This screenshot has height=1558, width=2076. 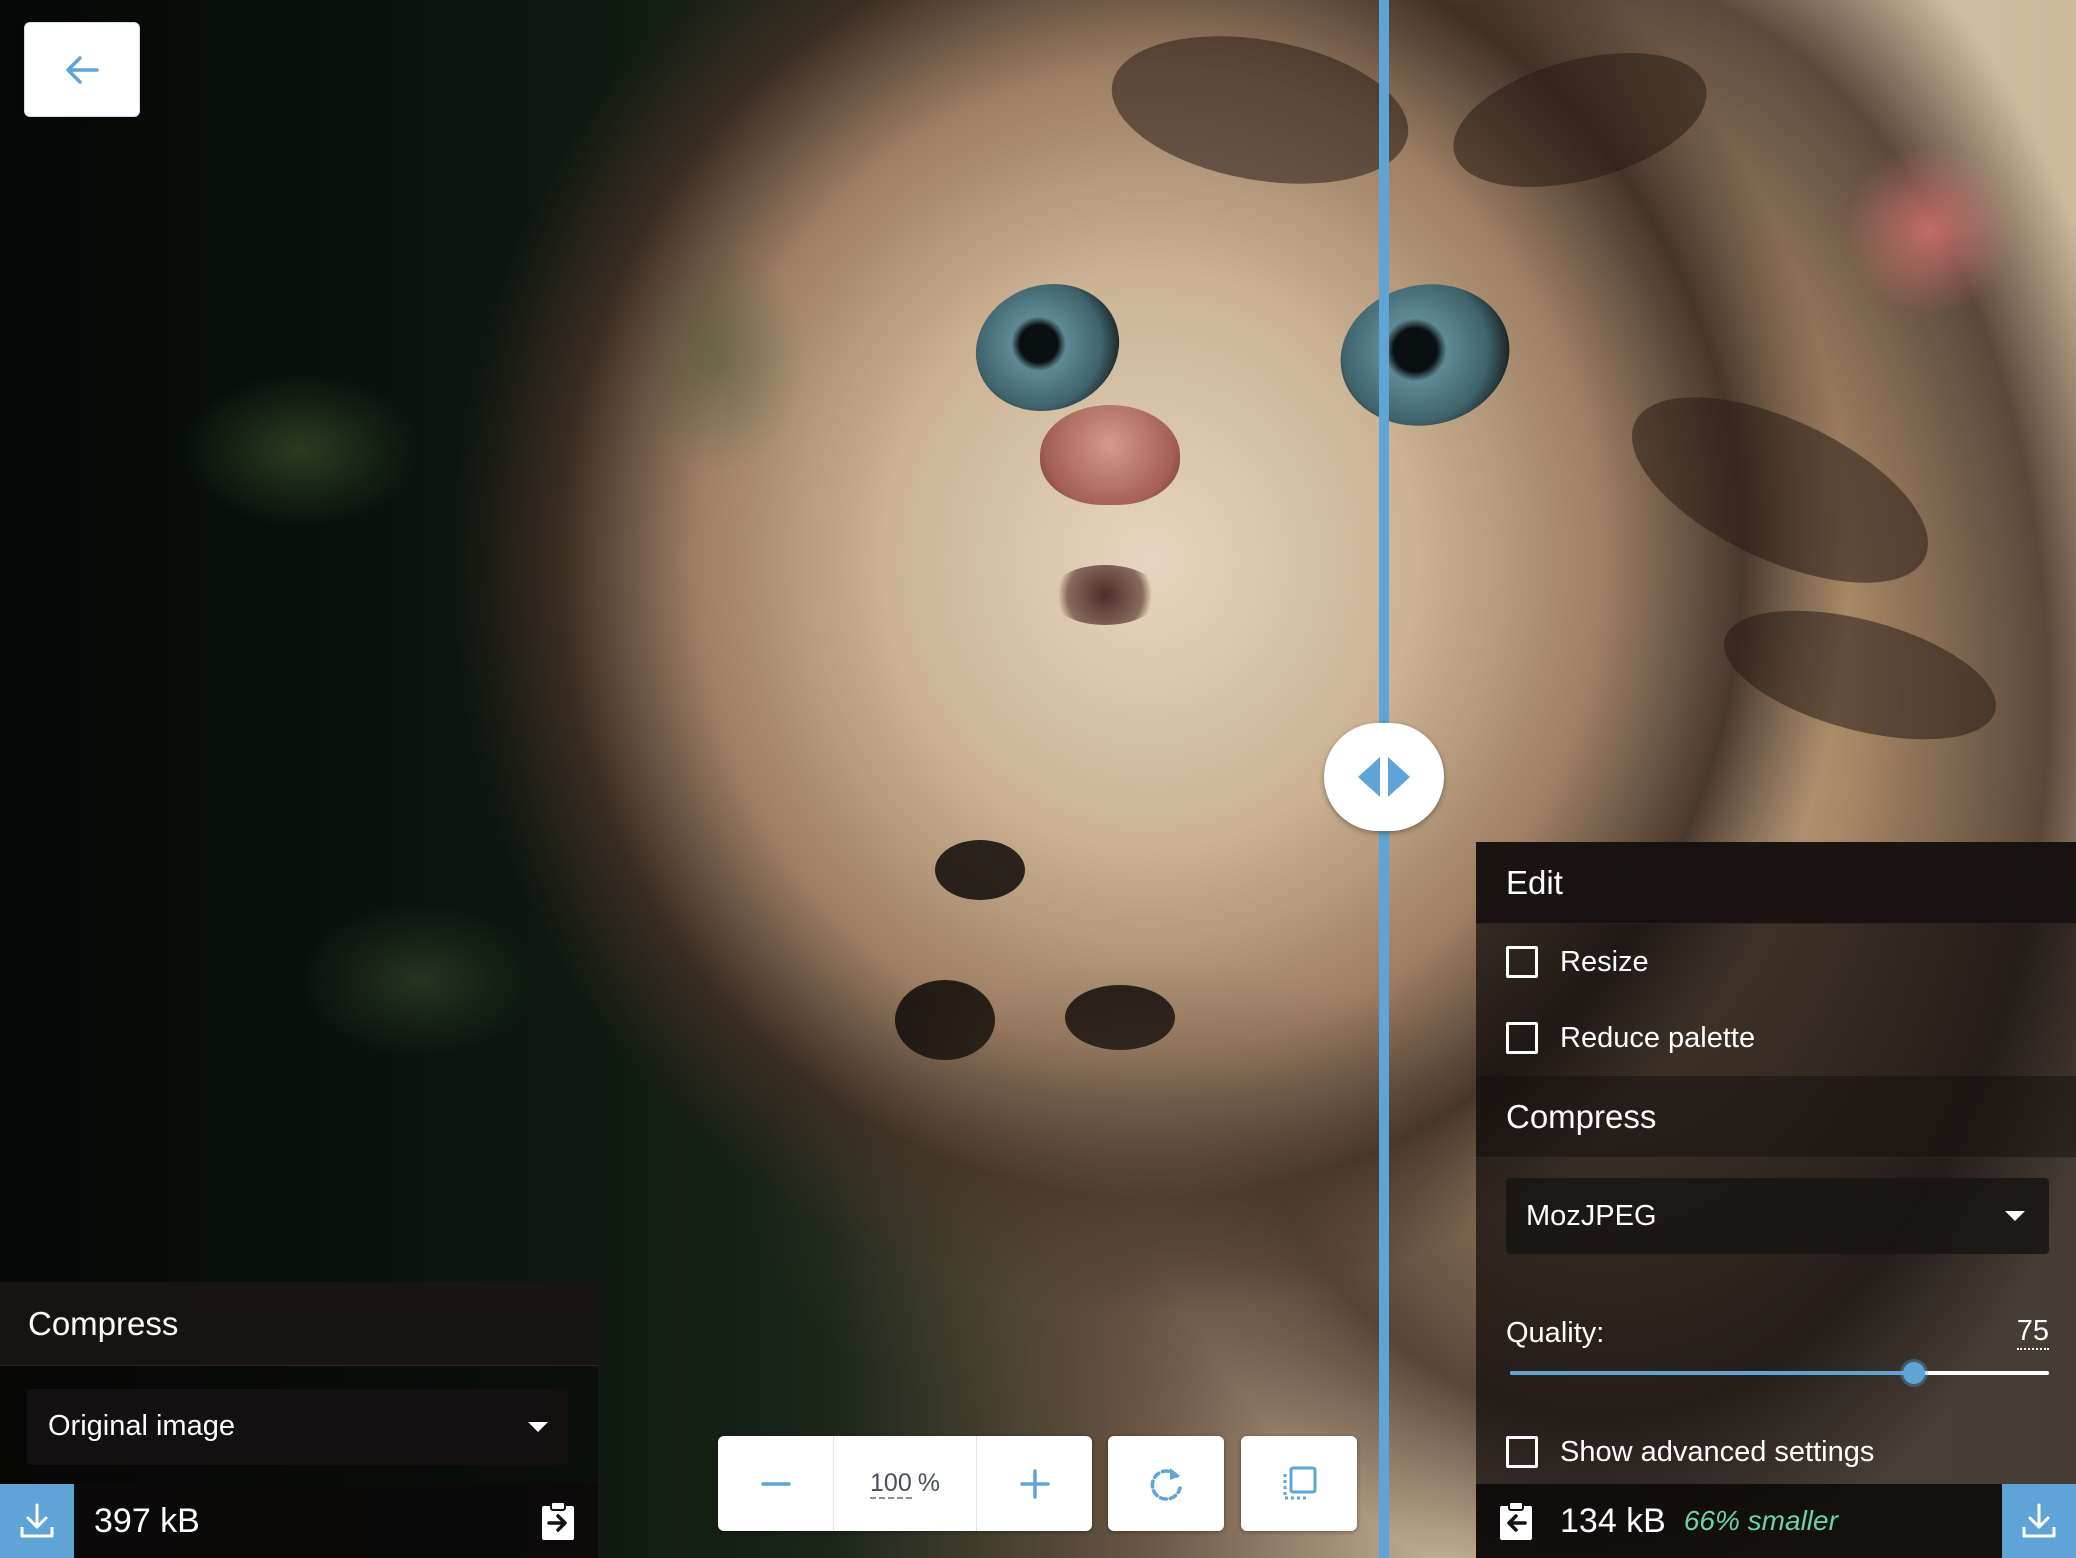 What do you see at coordinates (1914, 1373) in the screenshot?
I see `slider-thumb` at bounding box center [1914, 1373].